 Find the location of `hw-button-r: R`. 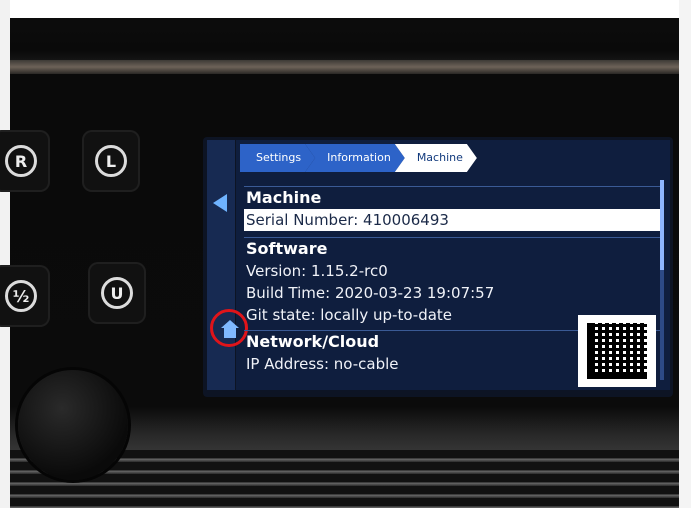

hw-button-r: R is located at coordinates (25, 161).